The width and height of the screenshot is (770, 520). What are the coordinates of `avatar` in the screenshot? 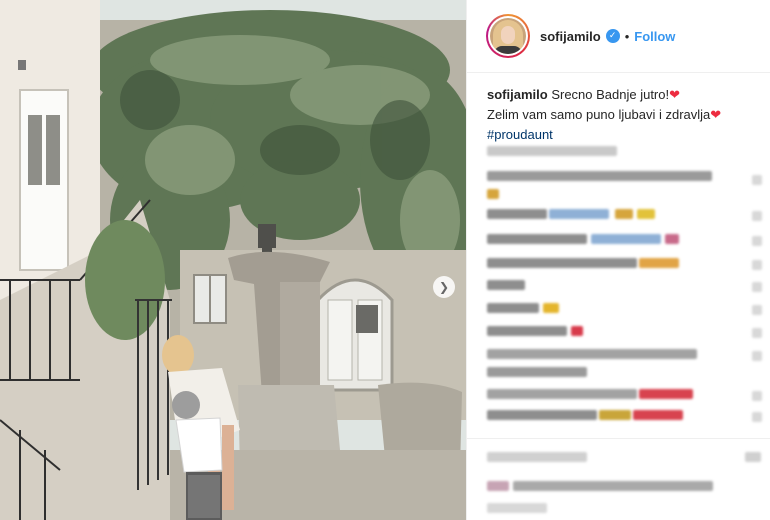 It's located at (508, 36).